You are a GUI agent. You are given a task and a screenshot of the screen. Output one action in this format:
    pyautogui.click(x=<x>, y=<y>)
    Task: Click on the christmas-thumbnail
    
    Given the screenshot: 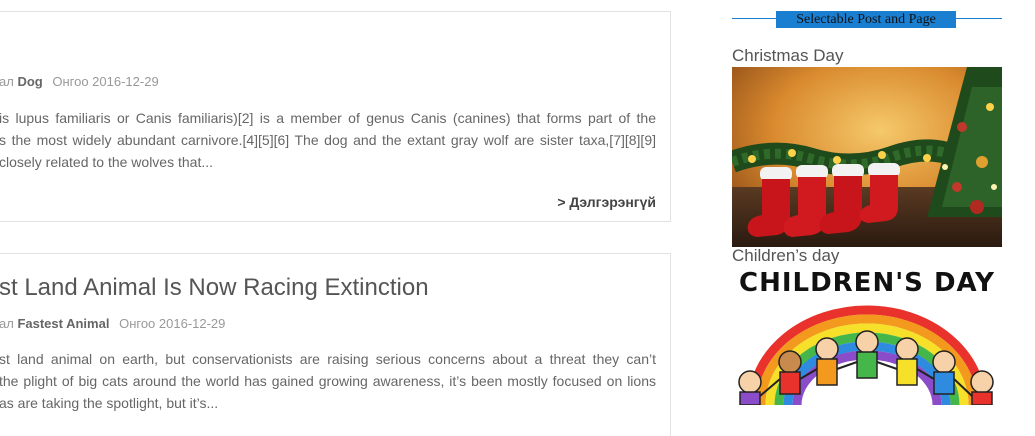 What is the action you would take?
    pyautogui.click(x=867, y=157)
    